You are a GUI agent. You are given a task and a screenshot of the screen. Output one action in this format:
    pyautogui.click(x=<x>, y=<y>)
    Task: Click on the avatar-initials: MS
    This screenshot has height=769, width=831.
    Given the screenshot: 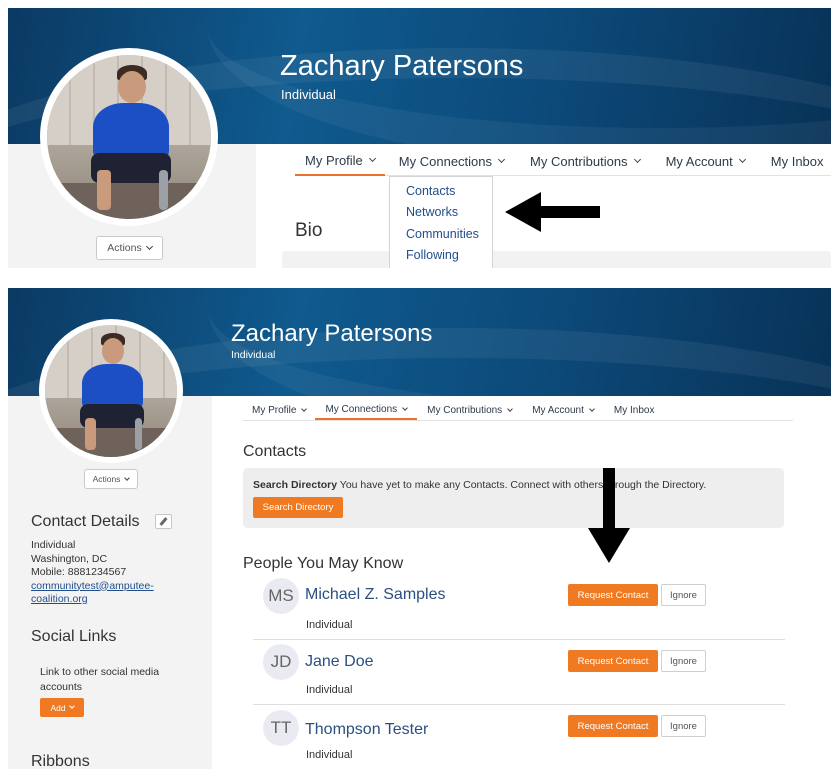 What is the action you would take?
    pyautogui.click(x=281, y=596)
    